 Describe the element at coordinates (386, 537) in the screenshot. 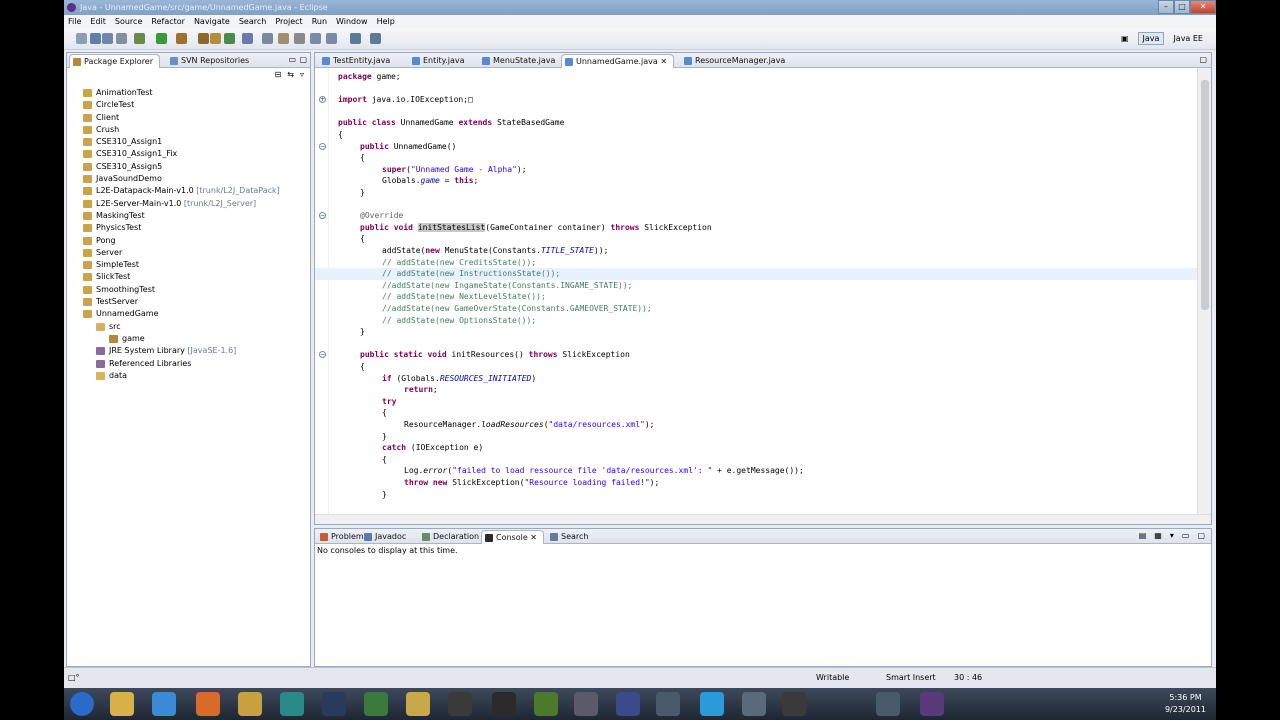

I see `tab-javadoc: Javadoc` at that location.